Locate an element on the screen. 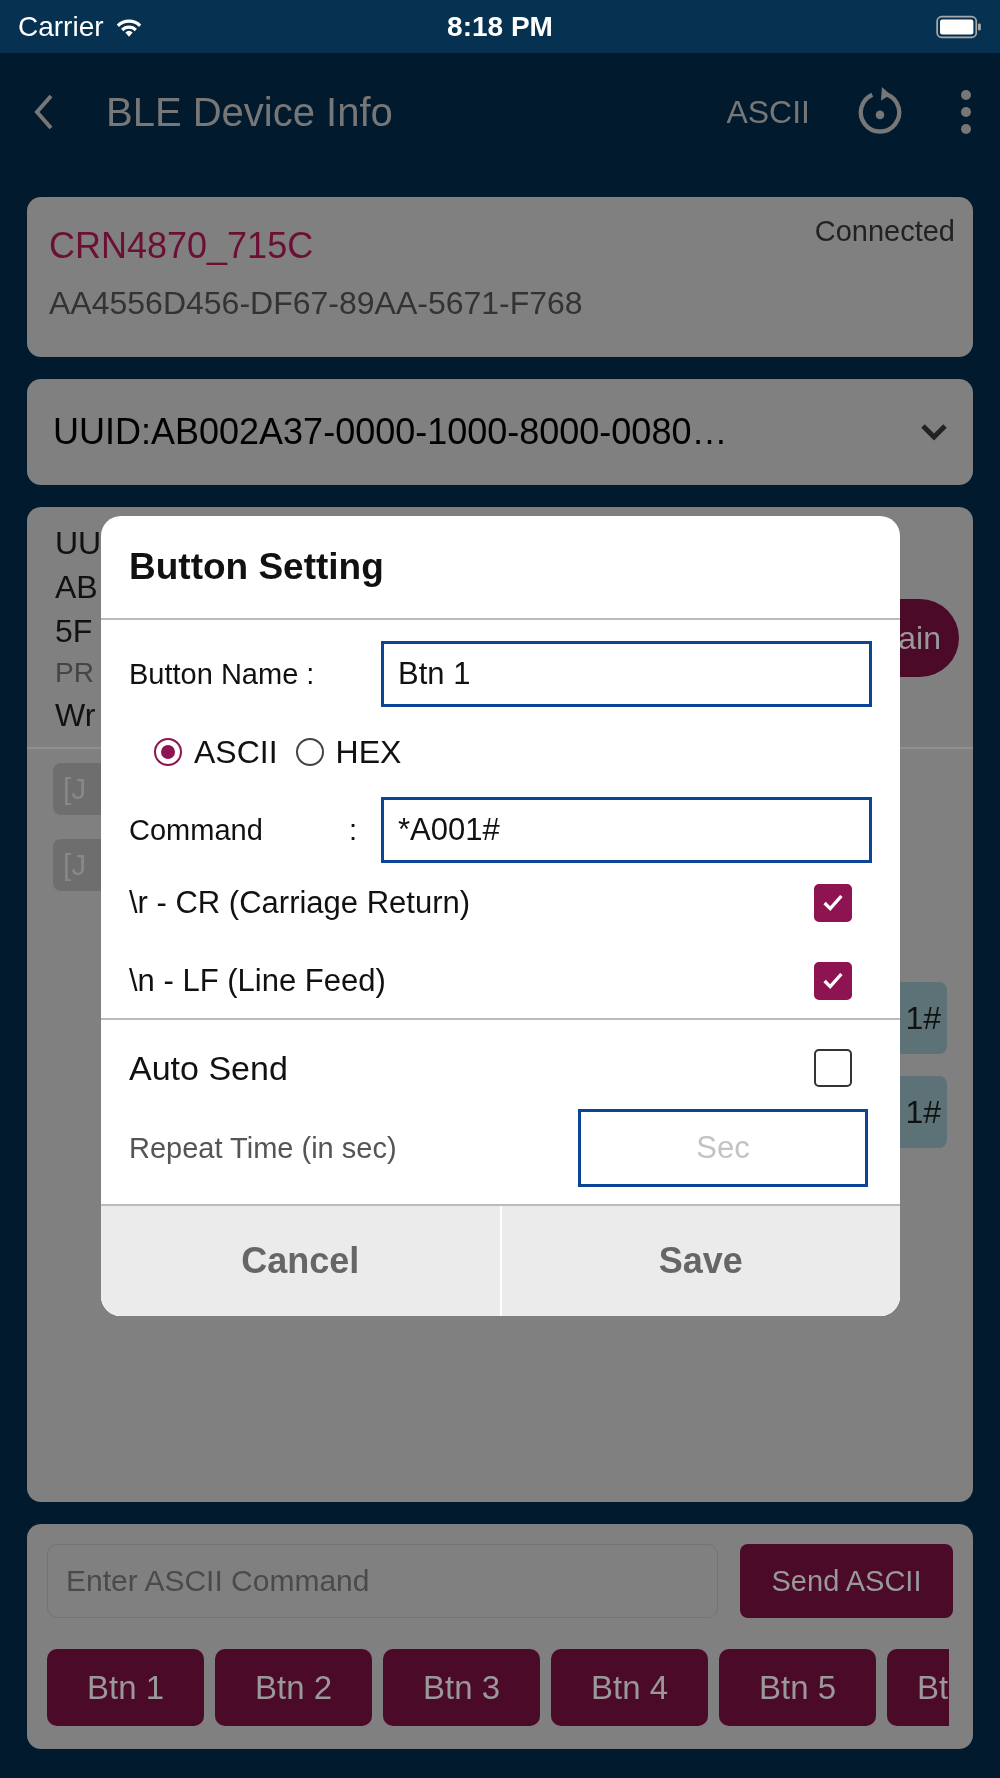 The image size is (1000, 1778). repeat-time-field: Sec is located at coordinates (723, 1148).